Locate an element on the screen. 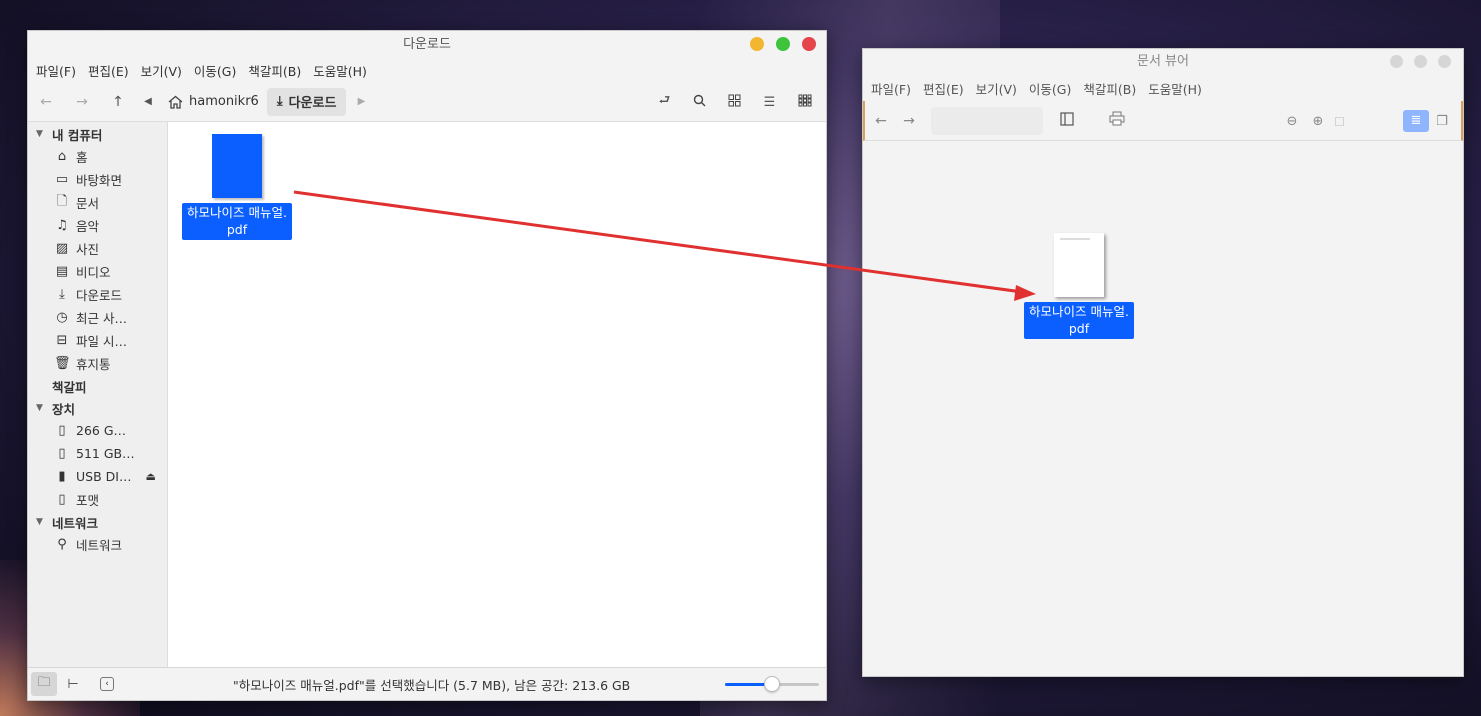 The height and width of the screenshot is (716, 1481). breadcrumb-home: hamonikr6 is located at coordinates (213, 101).